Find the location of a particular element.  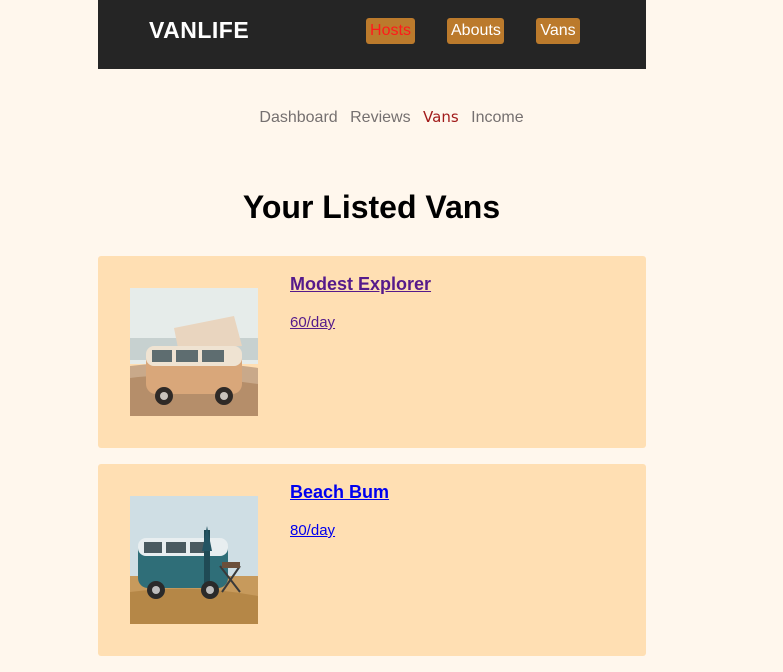

subnav-link-vans: Vans is located at coordinates (441, 117).